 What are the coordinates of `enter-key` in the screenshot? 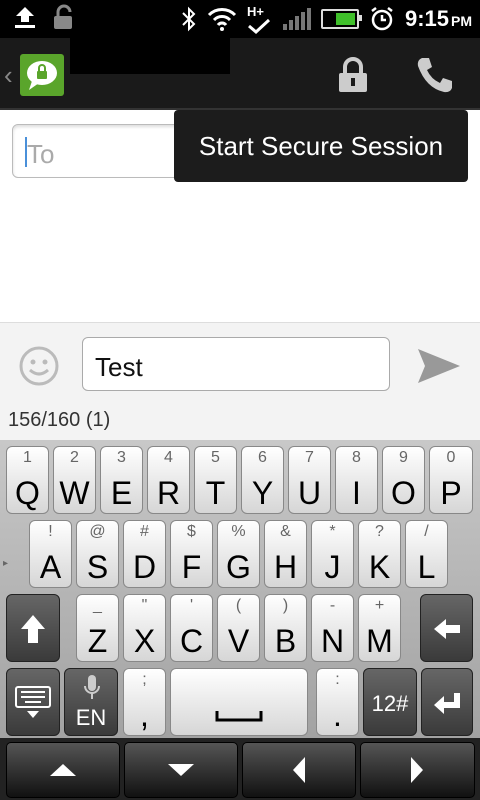 It's located at (447, 702).